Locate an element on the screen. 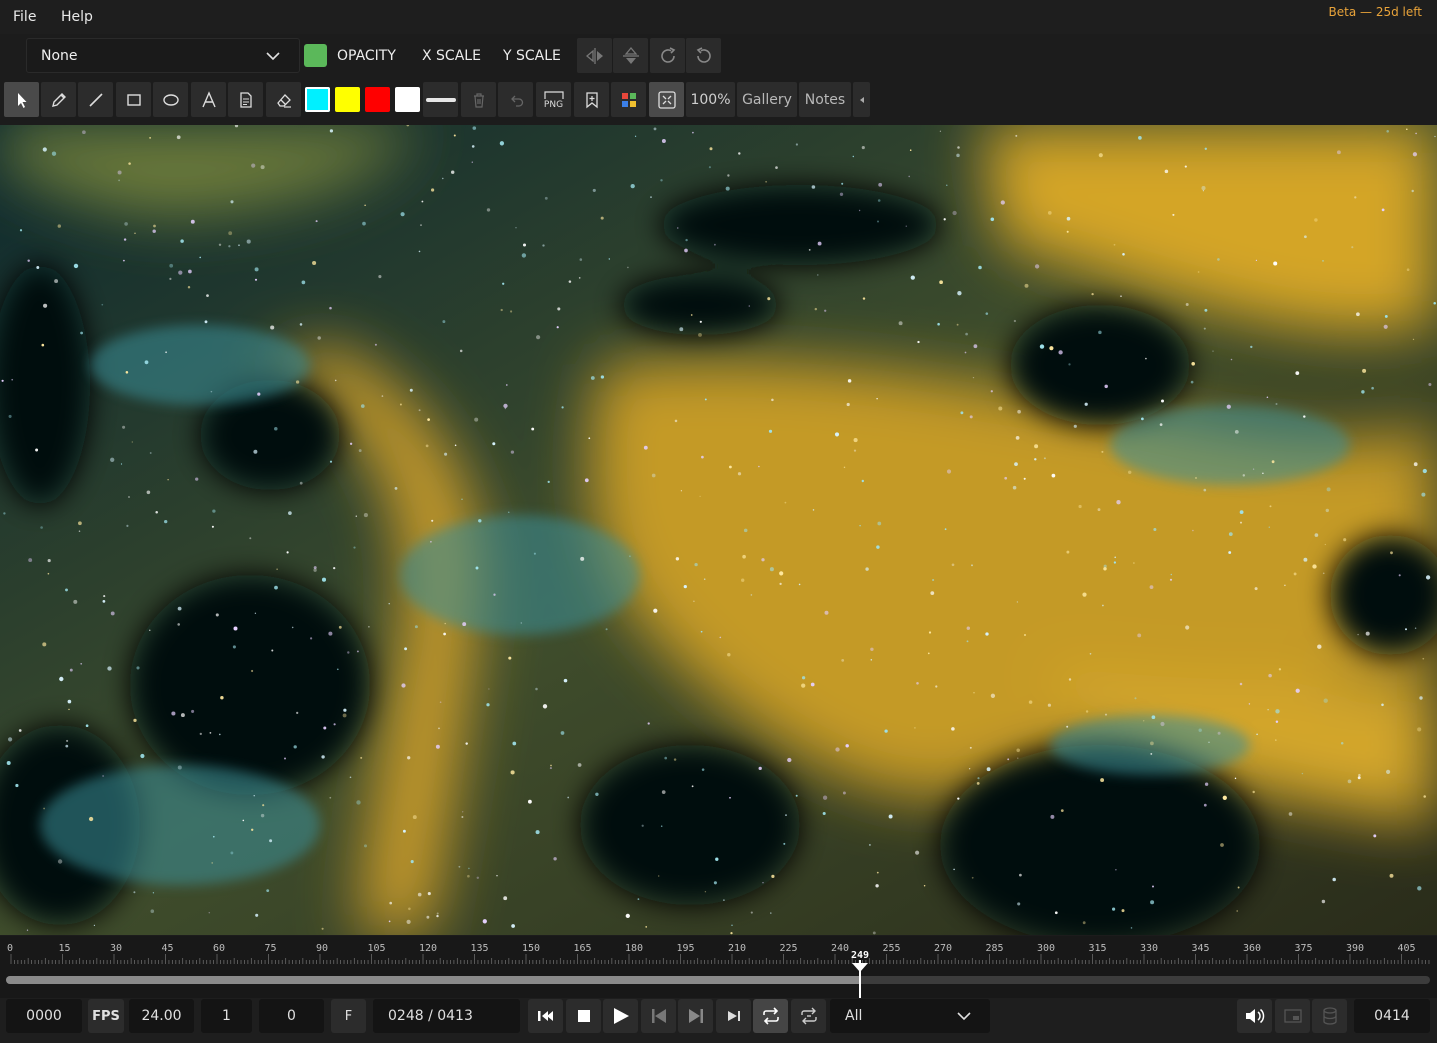 The image size is (1437, 1043). ruler-tick-label: 105 is located at coordinates (376, 948).